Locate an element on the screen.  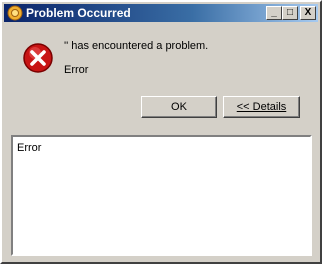
ok-button-label: OK is located at coordinates (179, 107).